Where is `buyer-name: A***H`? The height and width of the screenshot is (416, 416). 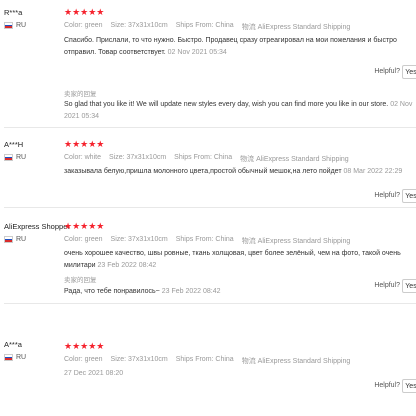 buyer-name: A***H is located at coordinates (14, 144).